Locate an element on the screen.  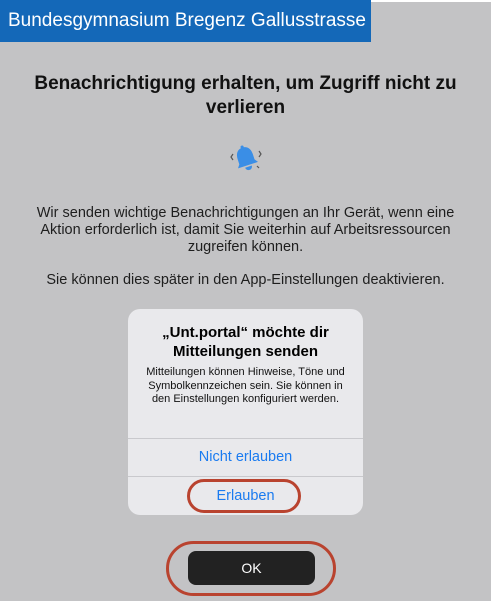
header-title: Bundesgymnasium Bregenz Gallusstrasse is located at coordinates (187, 20).